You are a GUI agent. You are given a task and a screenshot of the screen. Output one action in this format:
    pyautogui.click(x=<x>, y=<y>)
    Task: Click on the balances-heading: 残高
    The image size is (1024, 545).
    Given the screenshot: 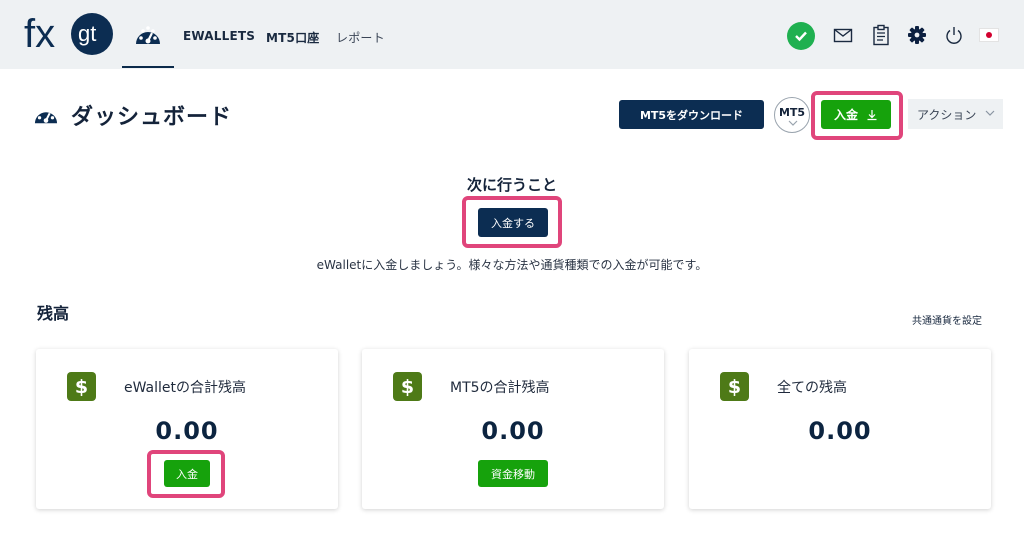 What is the action you would take?
    pyautogui.click(x=53, y=313)
    